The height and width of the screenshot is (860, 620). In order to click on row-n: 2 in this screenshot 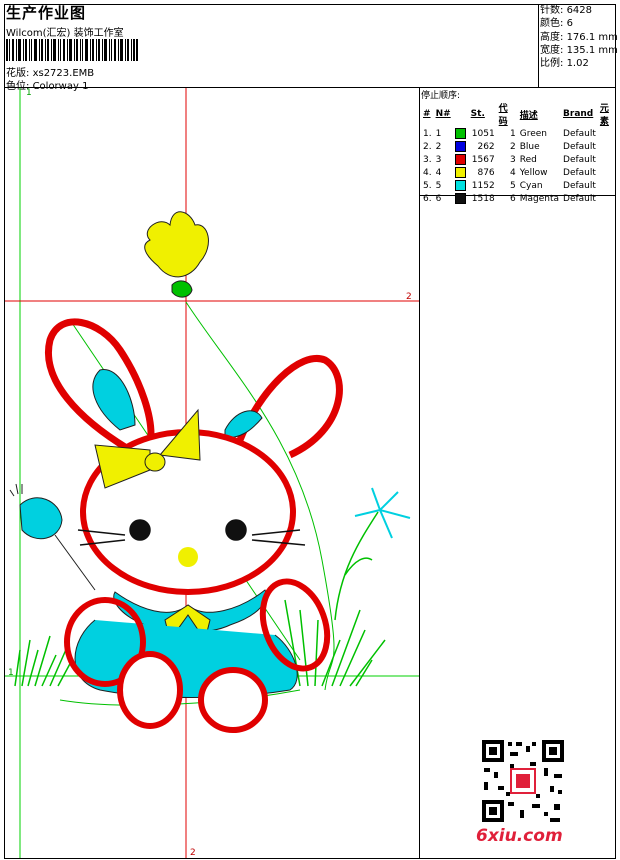, I will do `click(438, 146)`.